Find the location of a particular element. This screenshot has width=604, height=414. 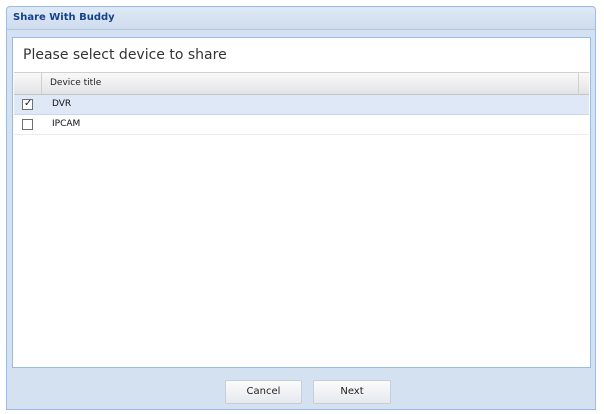

grid-header: Device title is located at coordinates (301, 83).